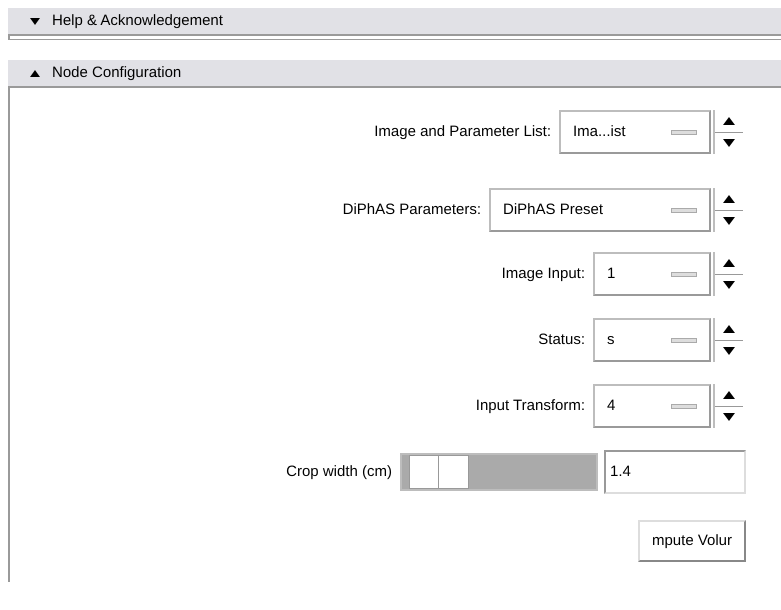 The height and width of the screenshot is (610, 781). I want to click on field-label: Crop width (cm), so click(339, 472).